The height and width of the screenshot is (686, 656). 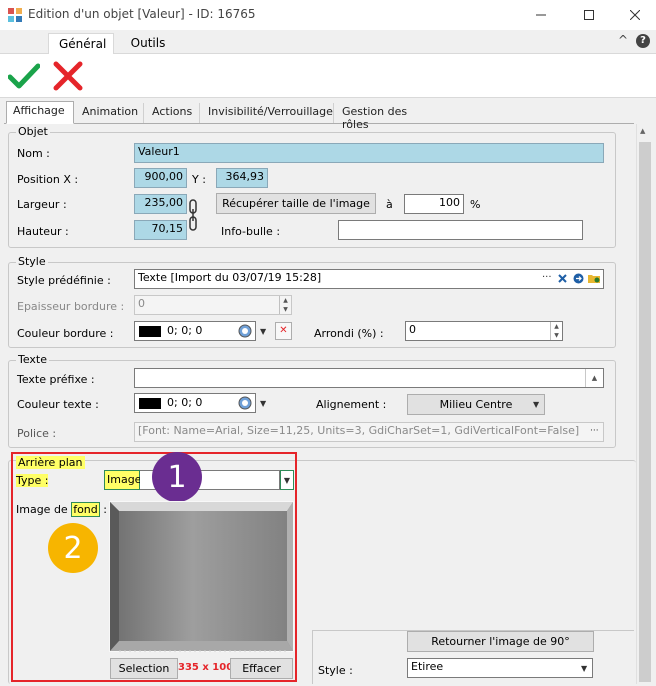 I want to click on close-button, so click(x=634, y=15).